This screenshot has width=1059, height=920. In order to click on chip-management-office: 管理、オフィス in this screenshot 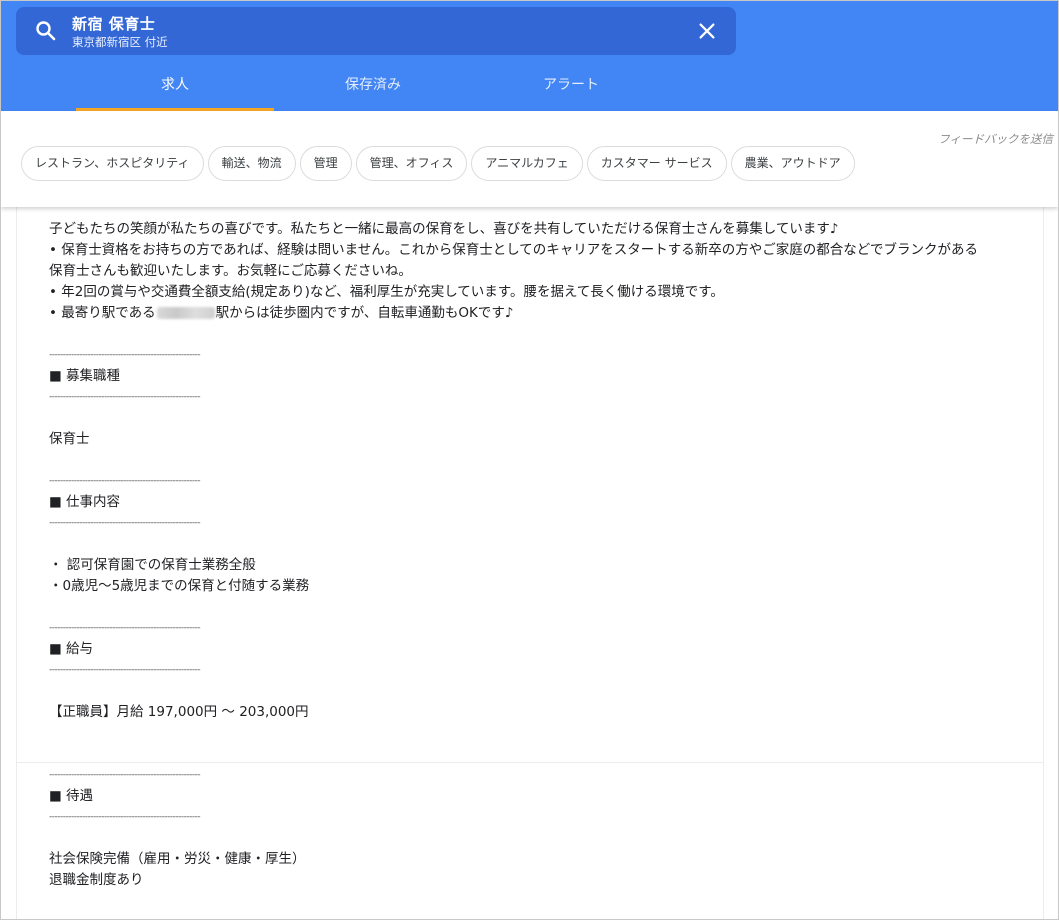, I will do `click(411, 163)`.